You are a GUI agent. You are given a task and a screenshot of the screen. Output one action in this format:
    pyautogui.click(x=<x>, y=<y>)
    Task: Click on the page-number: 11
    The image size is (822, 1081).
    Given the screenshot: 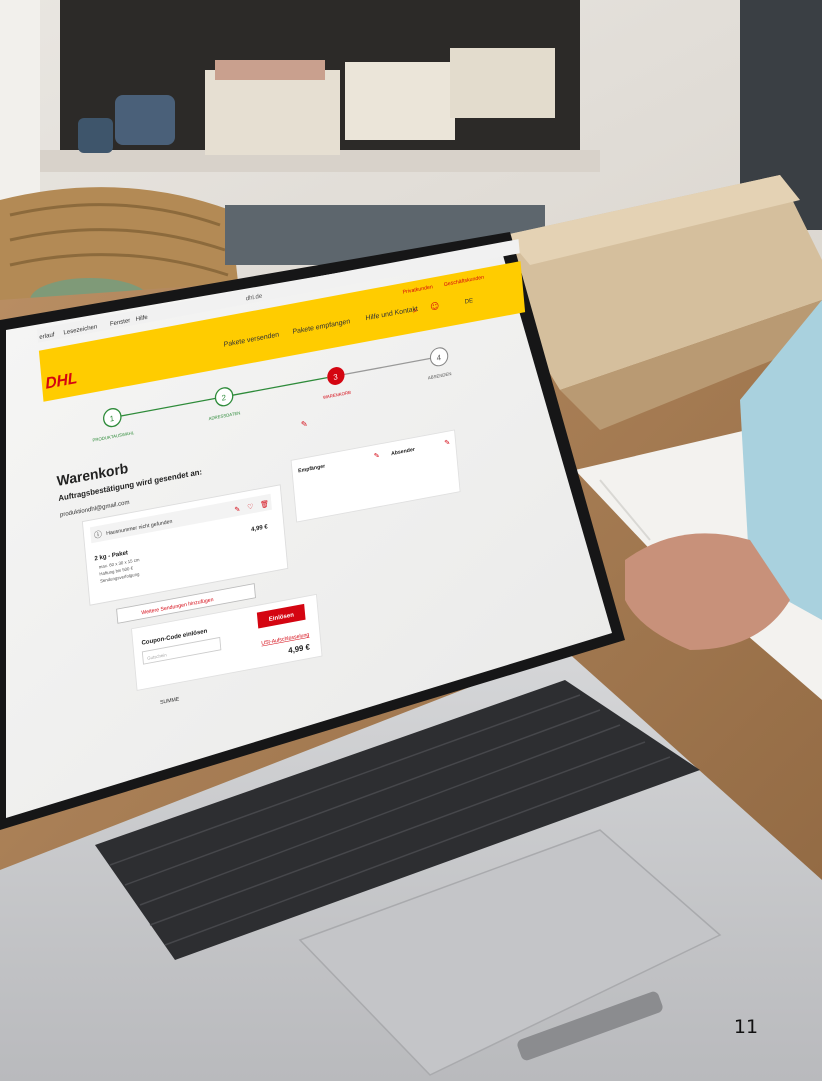 What is the action you would take?
    pyautogui.click(x=746, y=1027)
    